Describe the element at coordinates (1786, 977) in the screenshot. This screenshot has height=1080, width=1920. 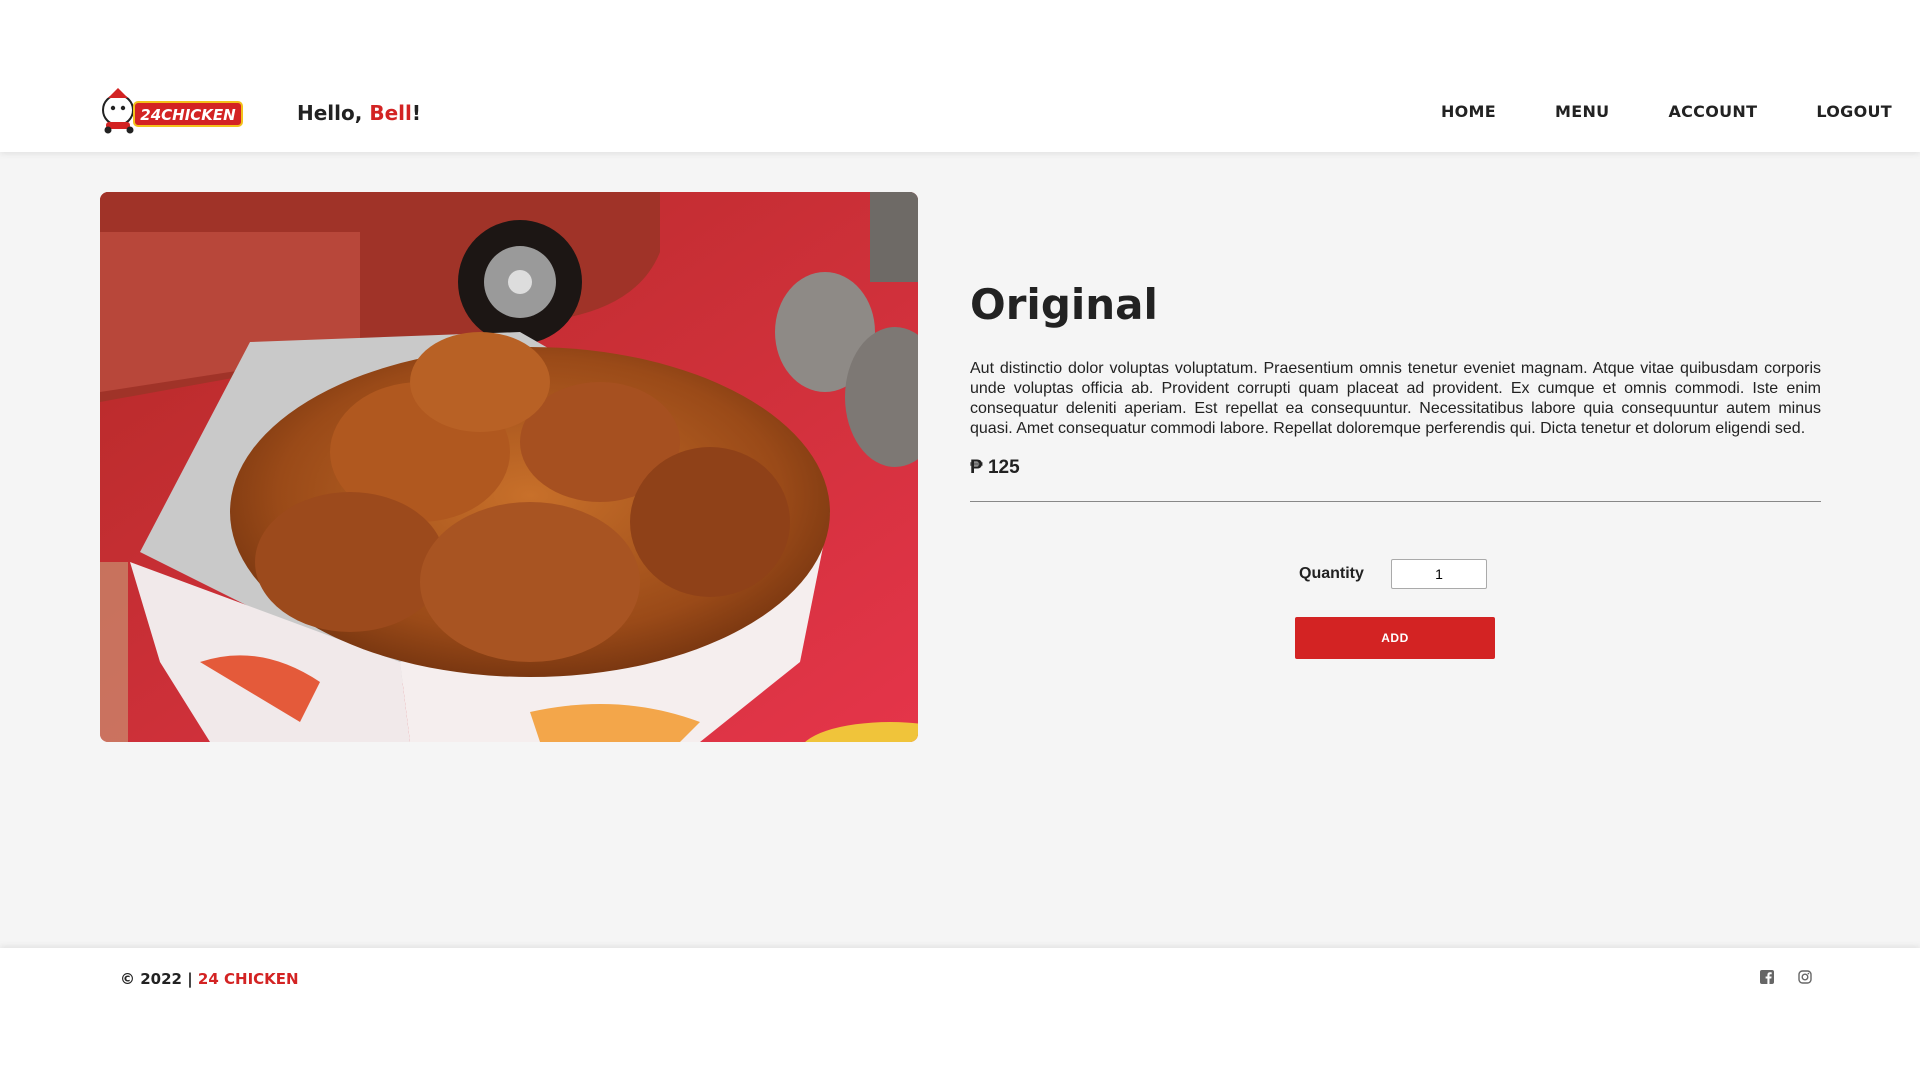
I see `social-links` at that location.